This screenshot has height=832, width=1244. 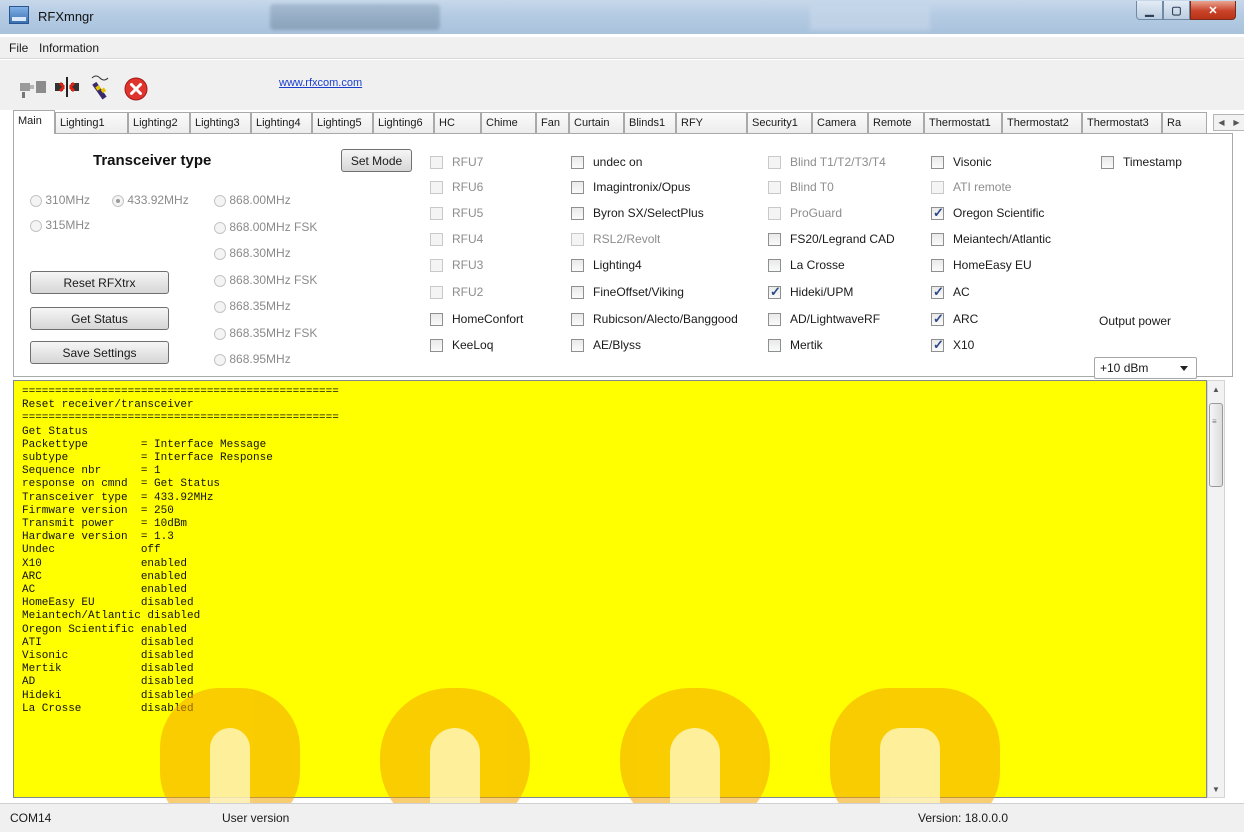 I want to click on tab-thermostat3: Thermostat3, so click(x=1122, y=122).